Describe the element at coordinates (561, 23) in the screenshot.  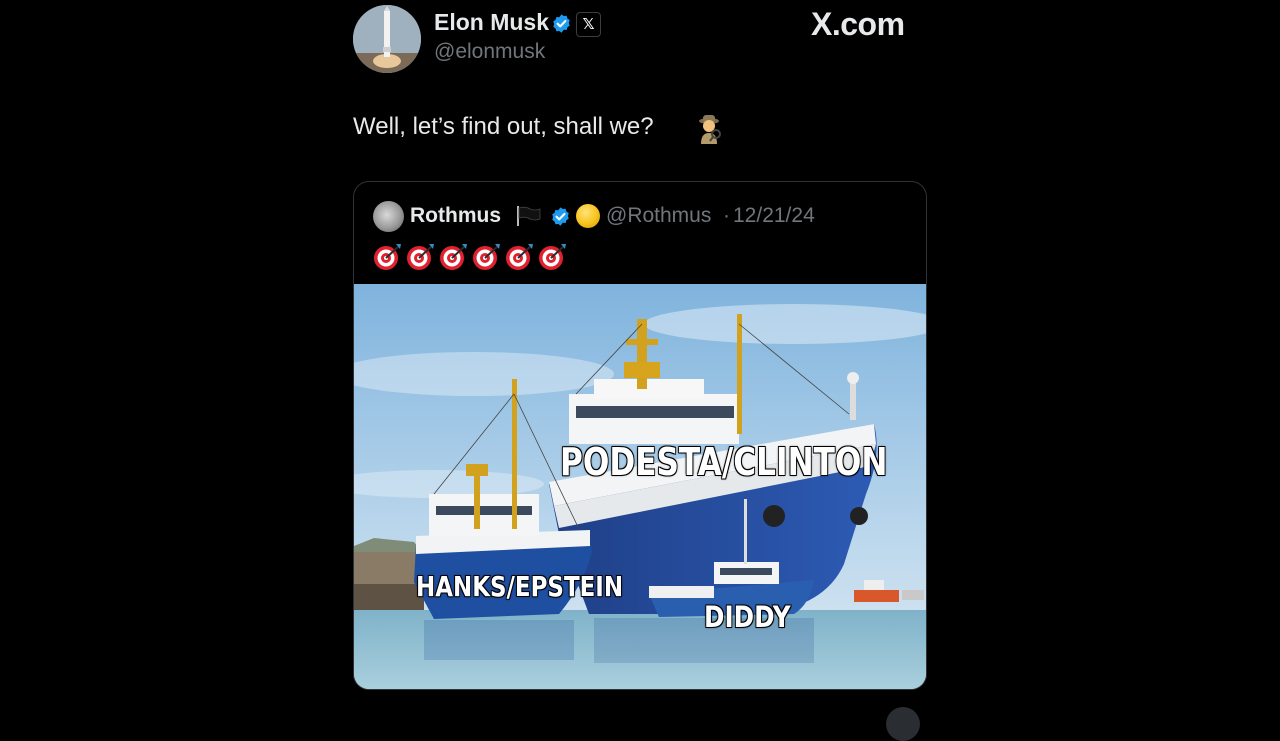
I see `verified-badge-icon` at that location.